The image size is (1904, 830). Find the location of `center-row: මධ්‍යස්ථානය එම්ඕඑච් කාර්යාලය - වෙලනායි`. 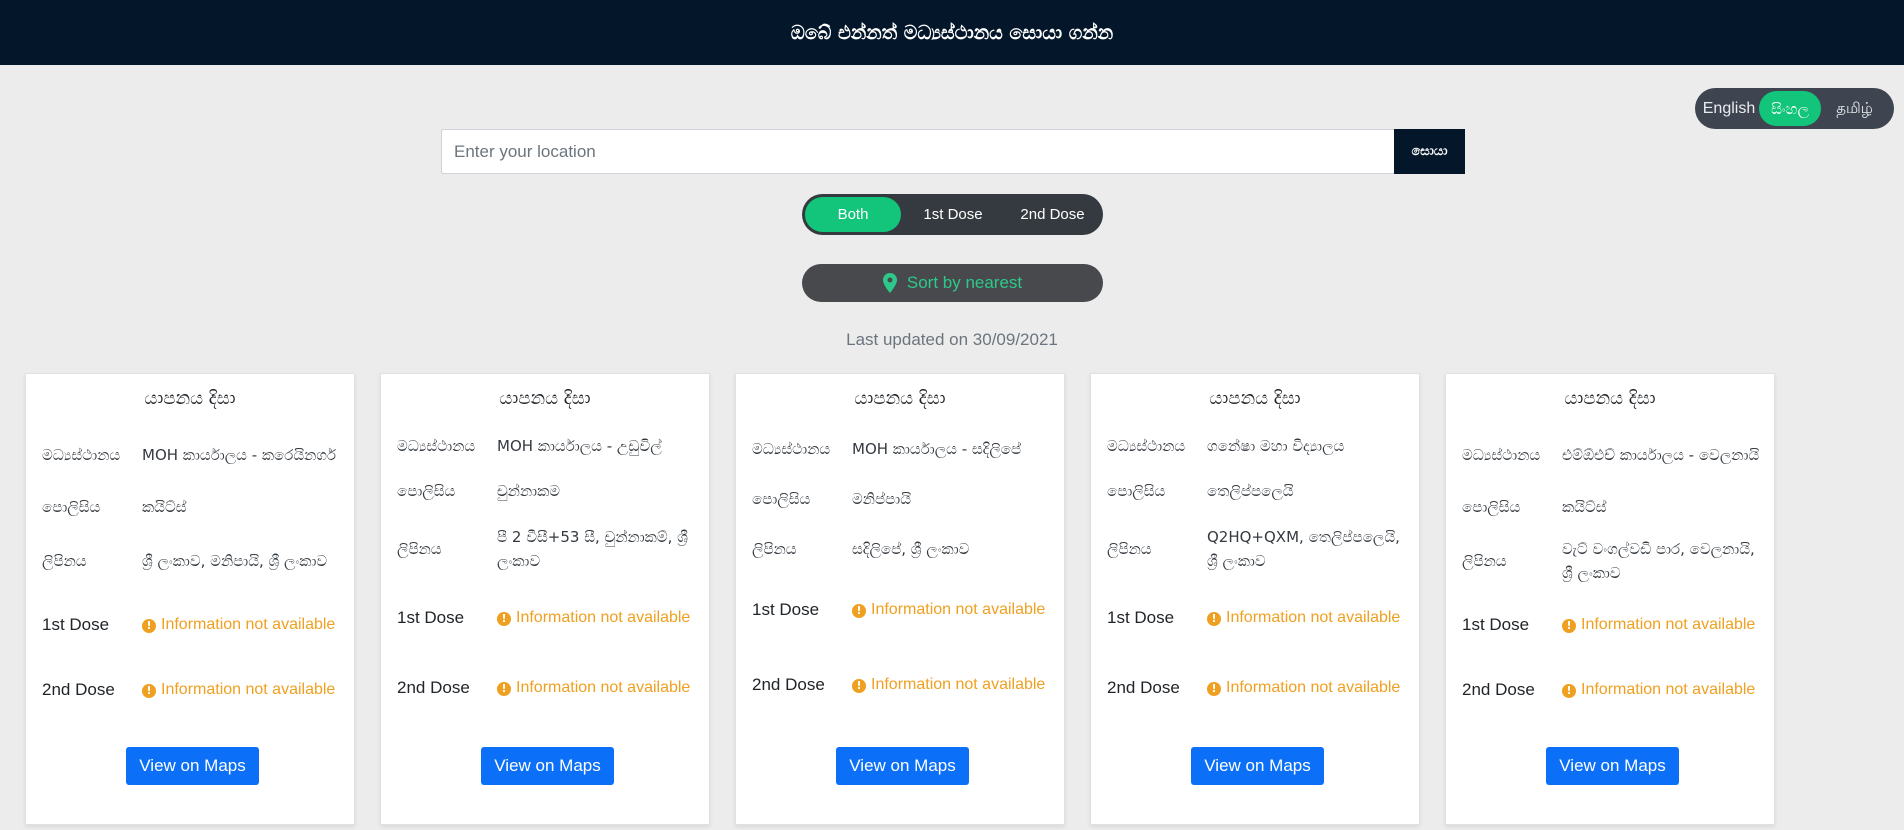

center-row: මධ්‍යස්ථානය එම්ඕඑච් කාර්යාලය - වෙලනායි is located at coordinates (1612, 455).